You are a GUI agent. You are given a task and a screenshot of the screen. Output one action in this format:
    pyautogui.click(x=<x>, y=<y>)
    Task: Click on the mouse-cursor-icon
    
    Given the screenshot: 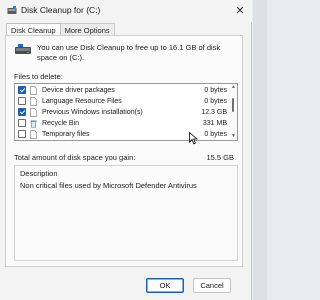 What is the action you would take?
    pyautogui.click(x=193, y=138)
    